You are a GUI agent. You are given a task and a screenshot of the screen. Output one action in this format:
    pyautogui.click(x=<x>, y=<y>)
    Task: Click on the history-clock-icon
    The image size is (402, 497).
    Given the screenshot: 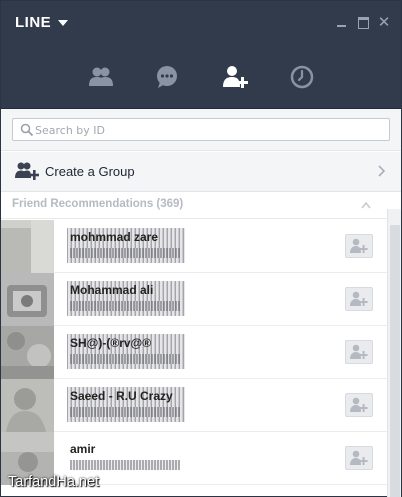 What is the action you would take?
    pyautogui.click(x=302, y=77)
    